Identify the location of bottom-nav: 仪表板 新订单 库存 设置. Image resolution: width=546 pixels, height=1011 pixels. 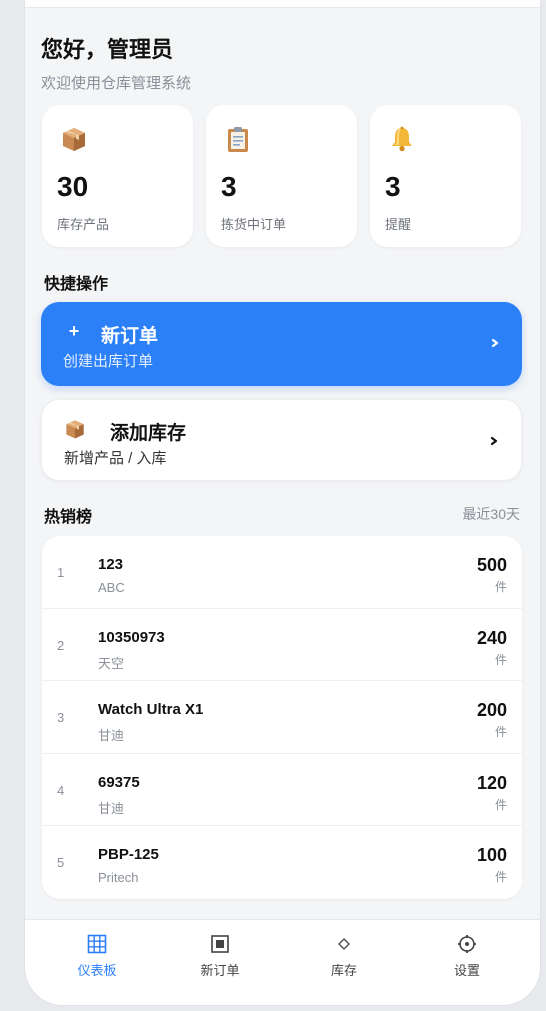
(282, 962).